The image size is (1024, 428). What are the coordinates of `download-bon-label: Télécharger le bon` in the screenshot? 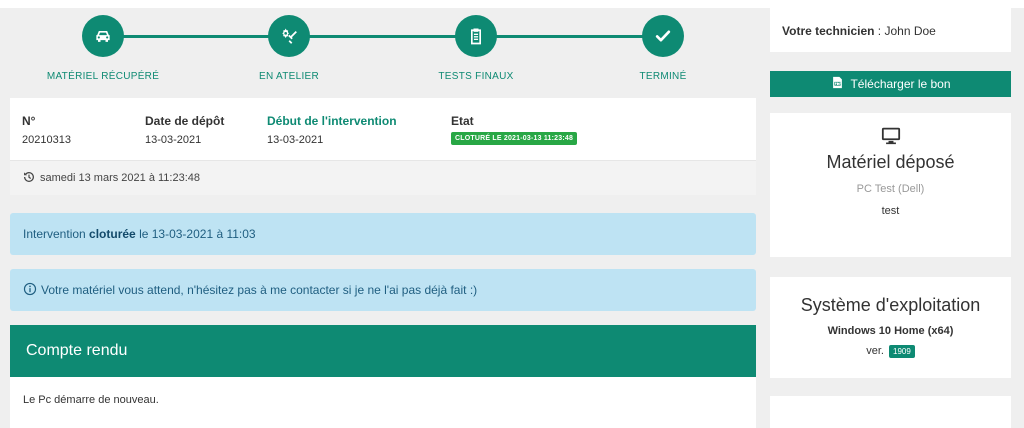 It's located at (900, 84).